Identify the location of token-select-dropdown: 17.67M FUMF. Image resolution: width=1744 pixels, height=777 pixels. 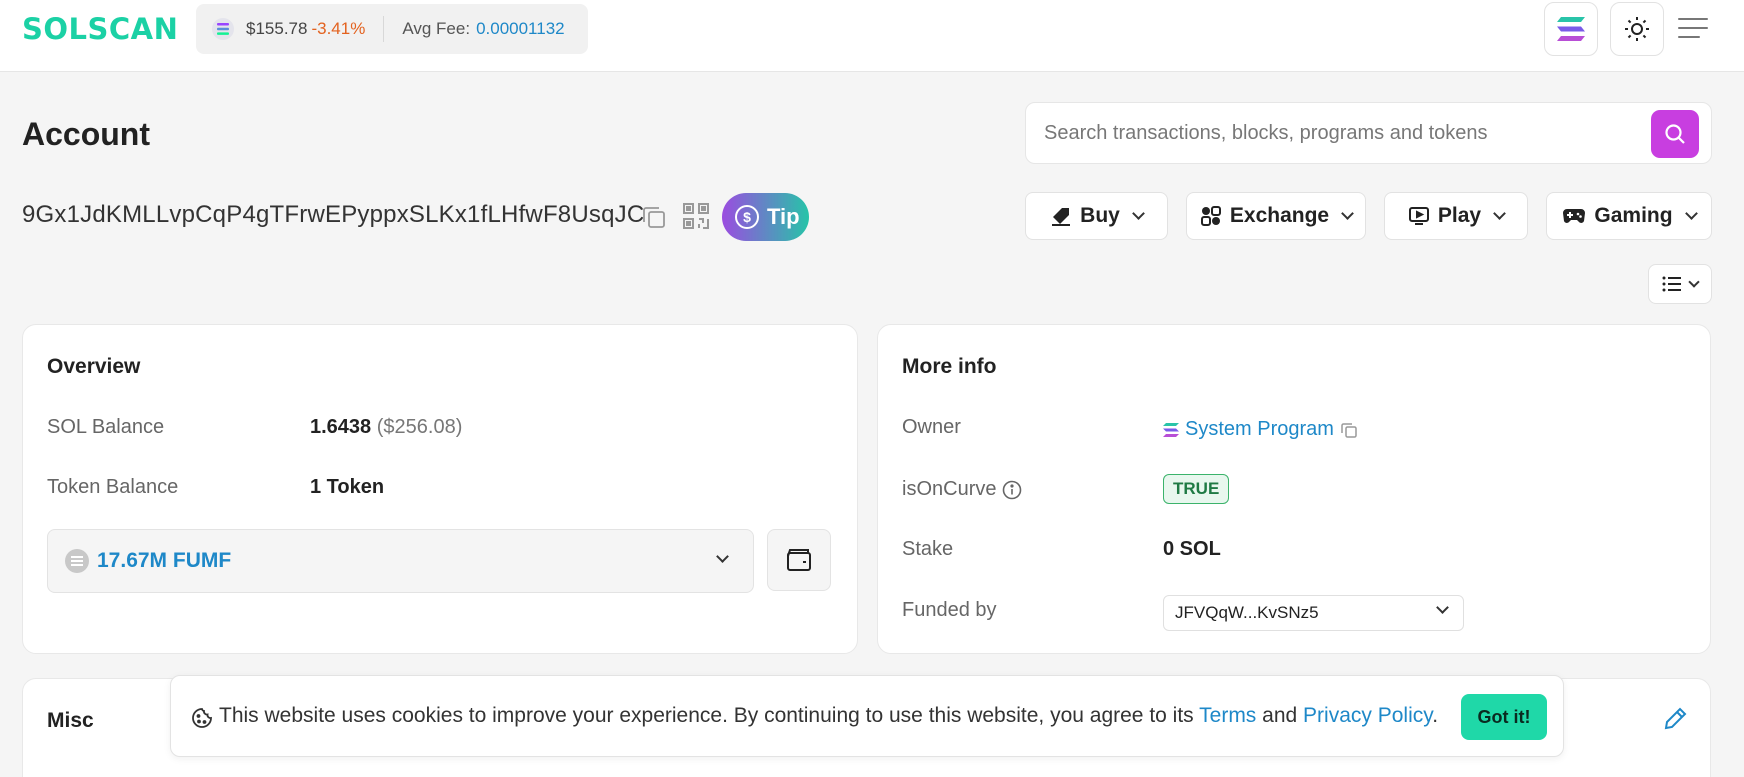
(400, 561).